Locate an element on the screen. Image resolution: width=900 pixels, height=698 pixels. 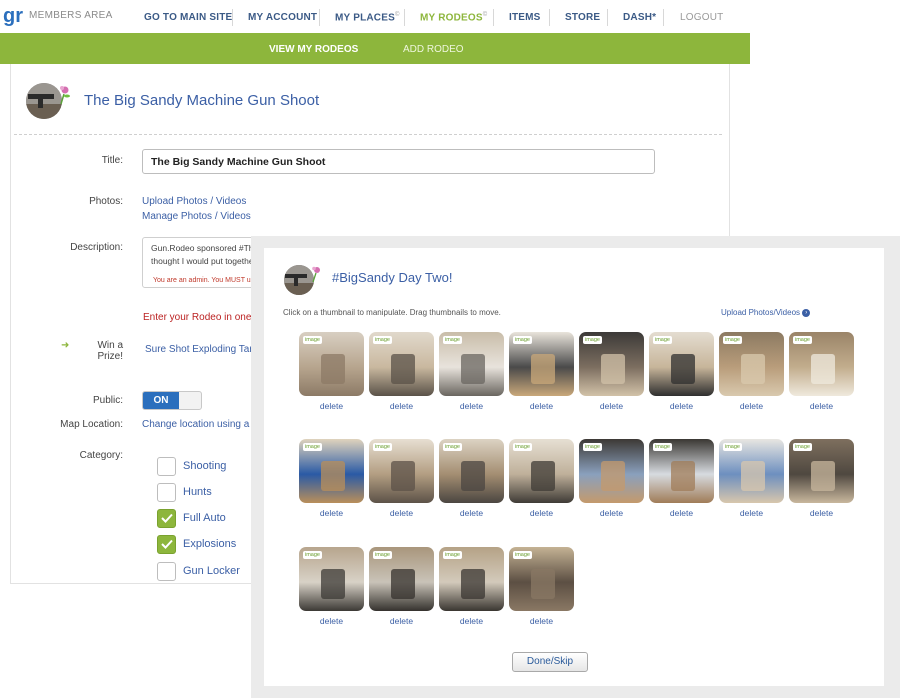
category-label: Category: is located at coordinates (101, 455).